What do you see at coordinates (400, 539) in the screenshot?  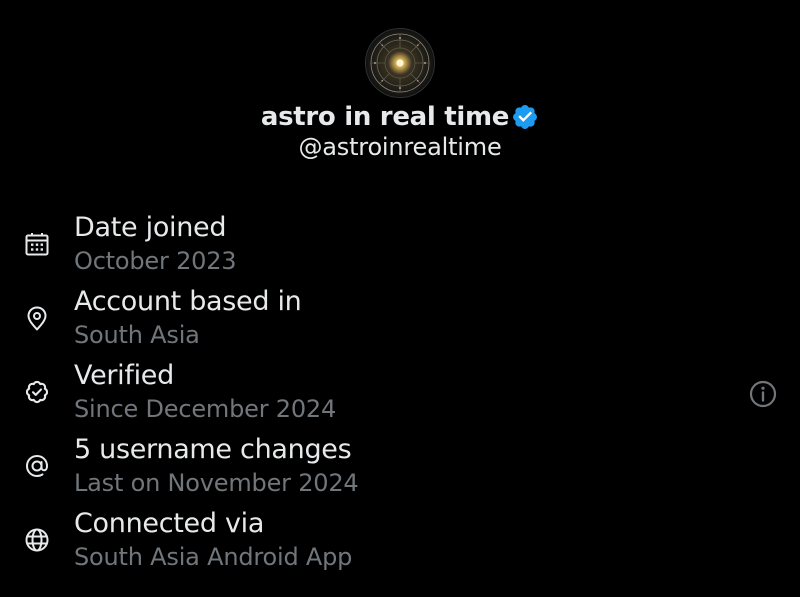 I see `list-item-connected-via: Connected via South Asia Android App` at bounding box center [400, 539].